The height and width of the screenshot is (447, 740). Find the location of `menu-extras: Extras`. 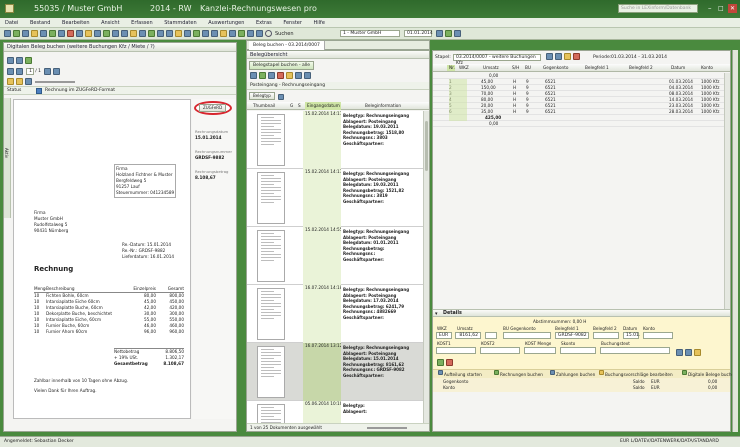

menu-extras: Extras is located at coordinates (264, 23).